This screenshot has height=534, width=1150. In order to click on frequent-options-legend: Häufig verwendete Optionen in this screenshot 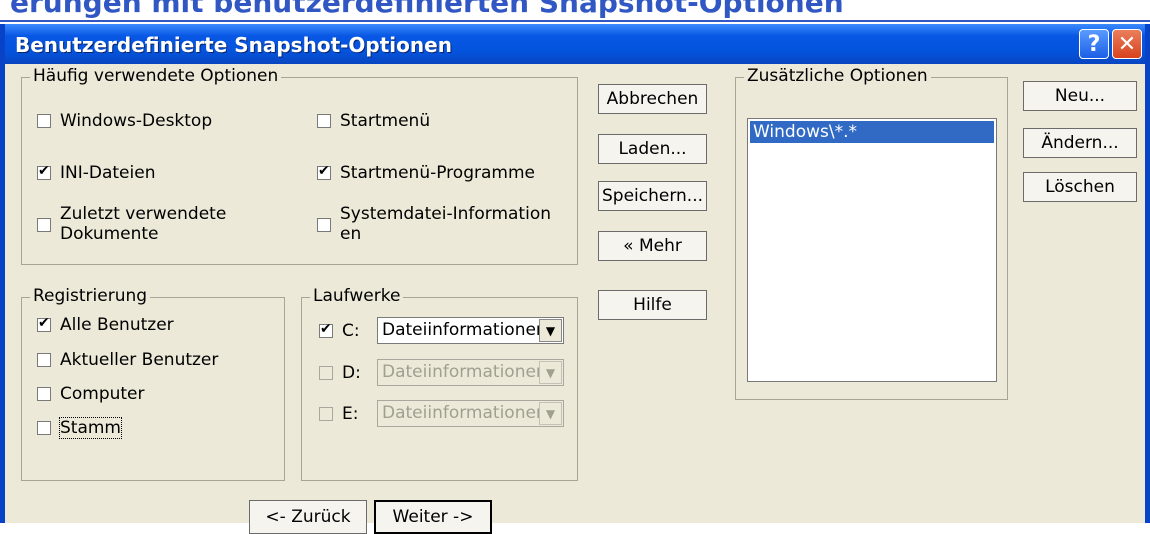, I will do `click(156, 76)`.